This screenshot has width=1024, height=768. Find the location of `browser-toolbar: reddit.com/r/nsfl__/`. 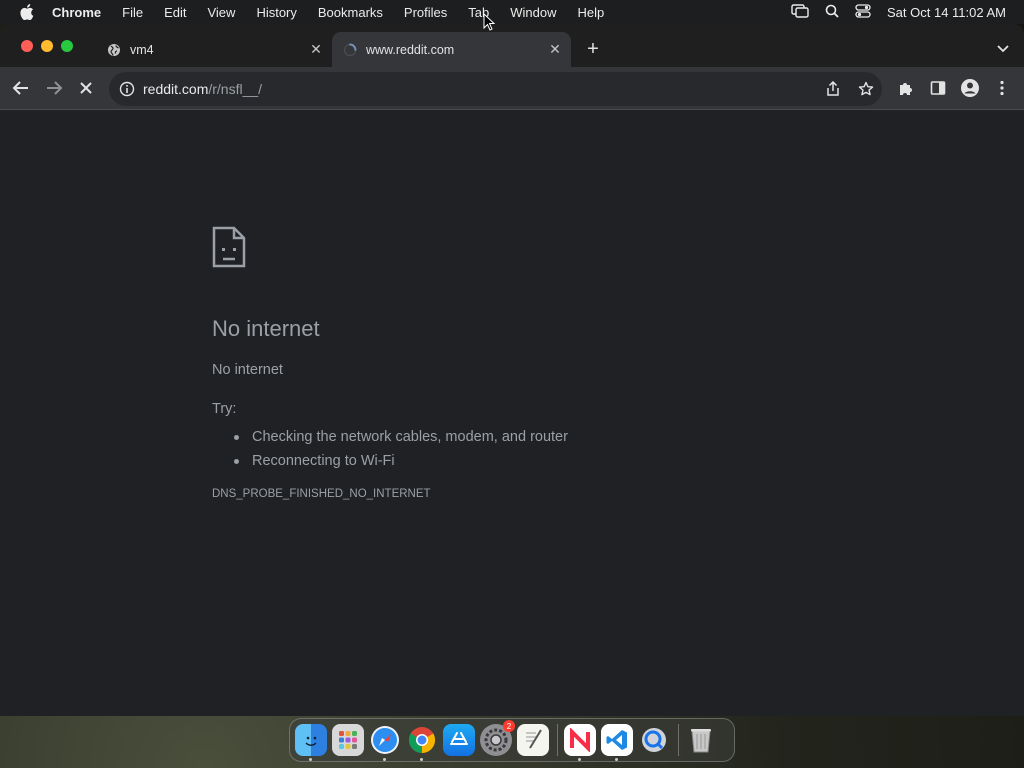

browser-toolbar: reddit.com/r/nsfl__/ is located at coordinates (512, 88).